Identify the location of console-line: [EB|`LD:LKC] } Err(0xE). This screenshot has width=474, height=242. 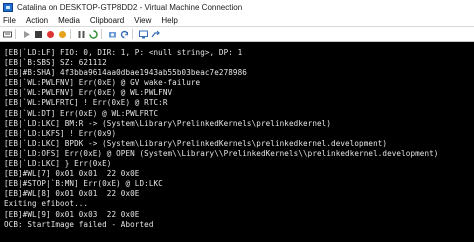
(58, 164).